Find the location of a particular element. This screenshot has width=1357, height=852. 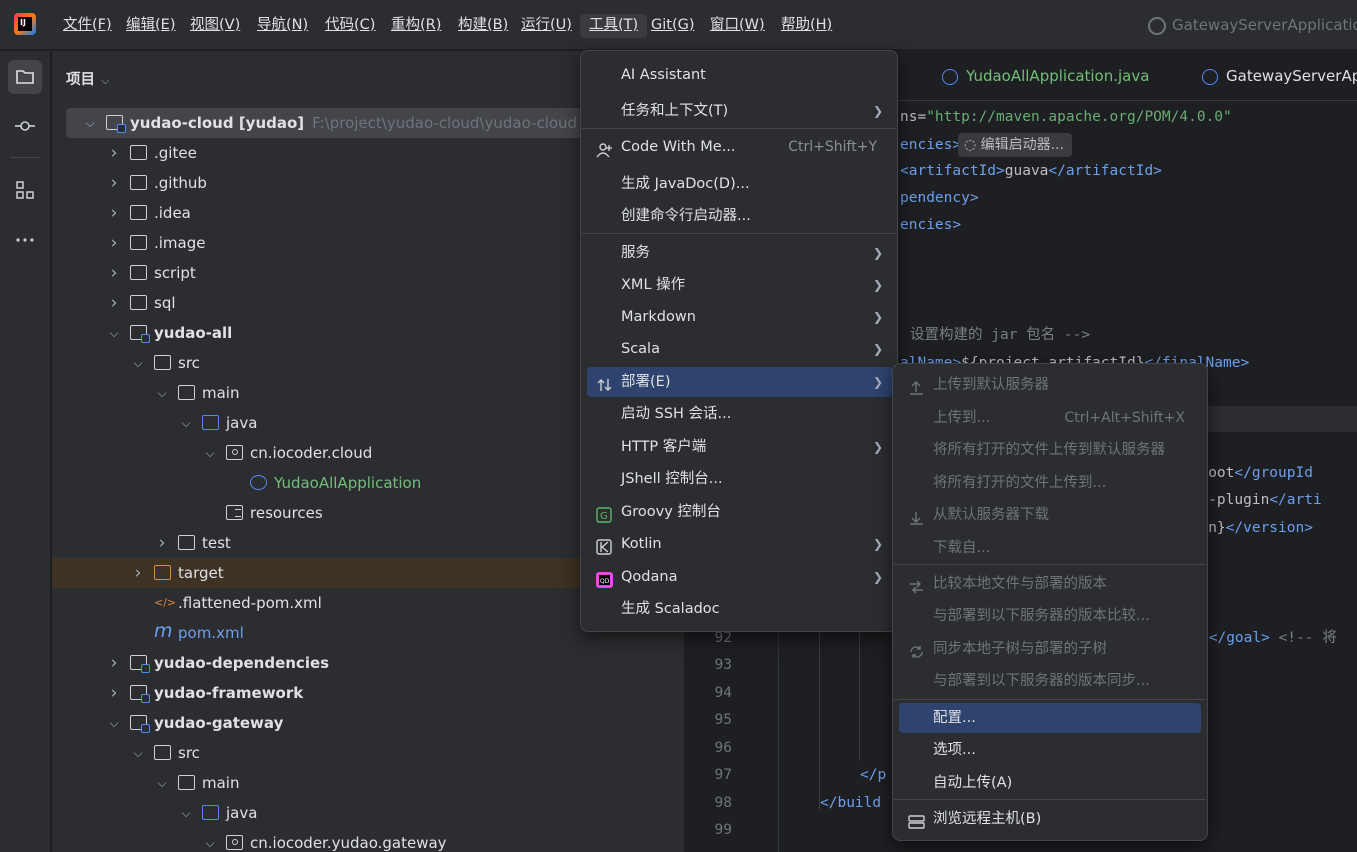

spring-class-icon is located at coordinates (1210, 76).